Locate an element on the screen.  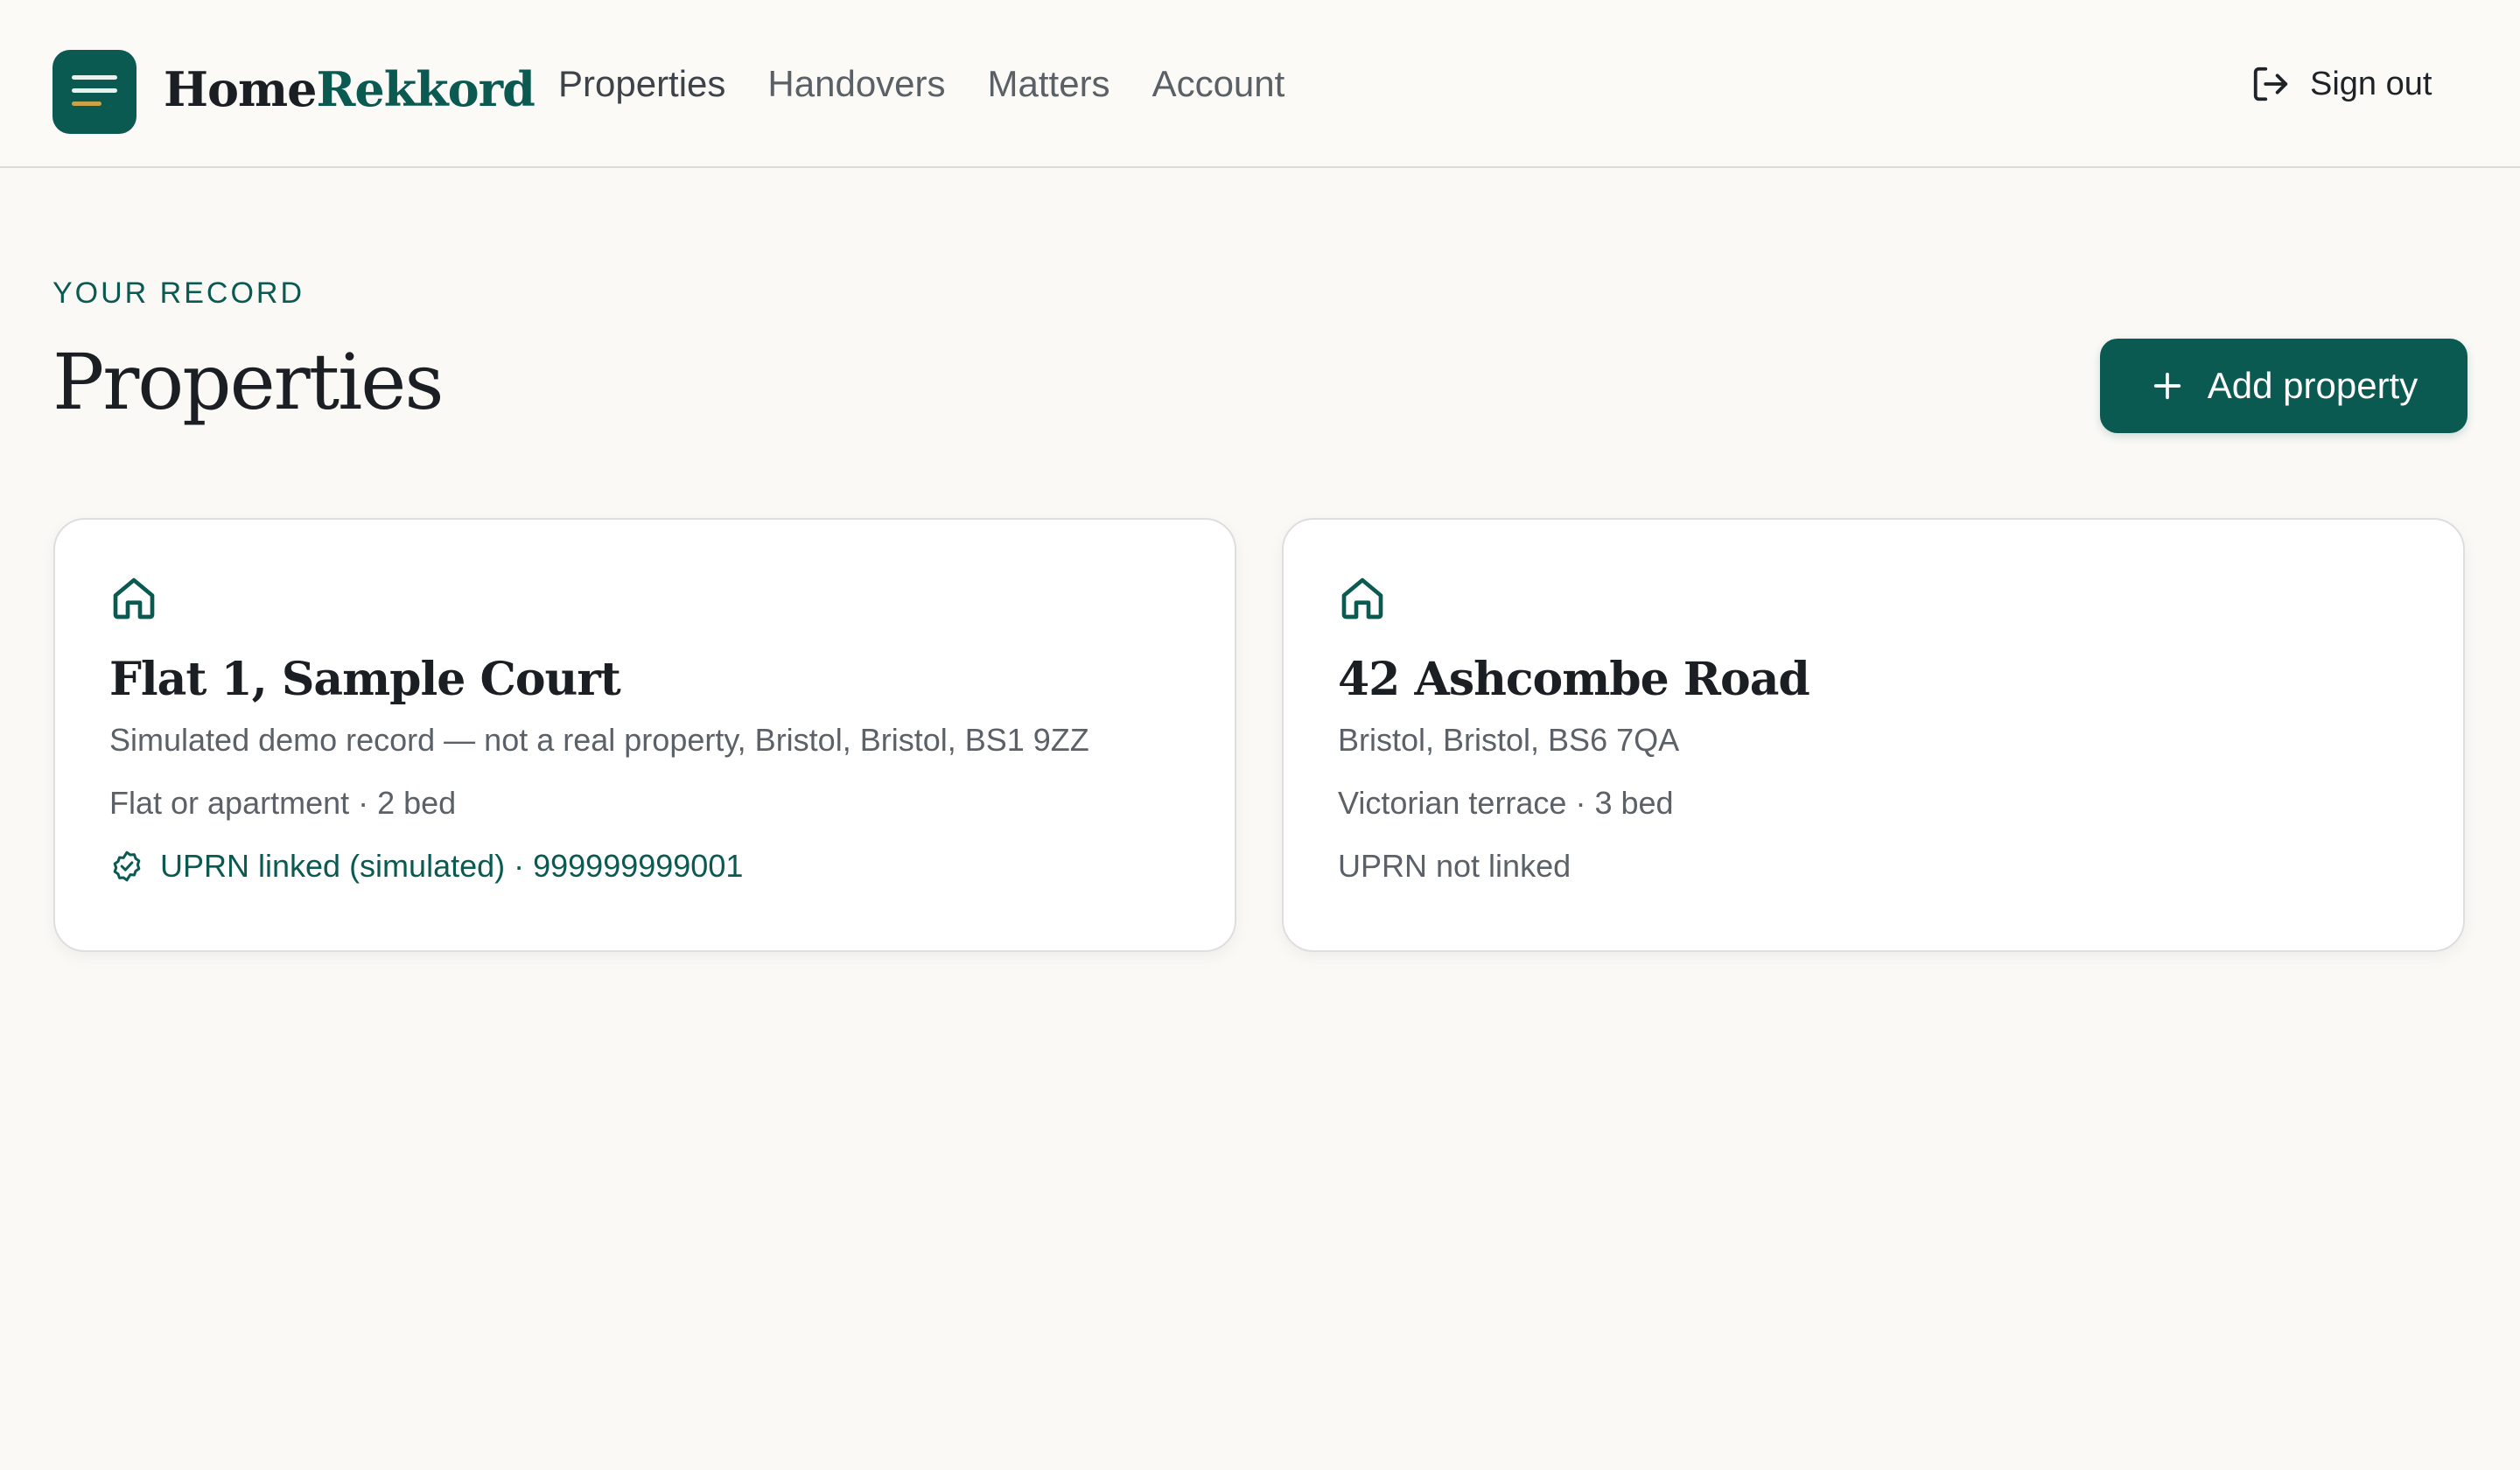
property-address: Bristol, Bristol, BS6 7QA is located at coordinates (1509, 740).